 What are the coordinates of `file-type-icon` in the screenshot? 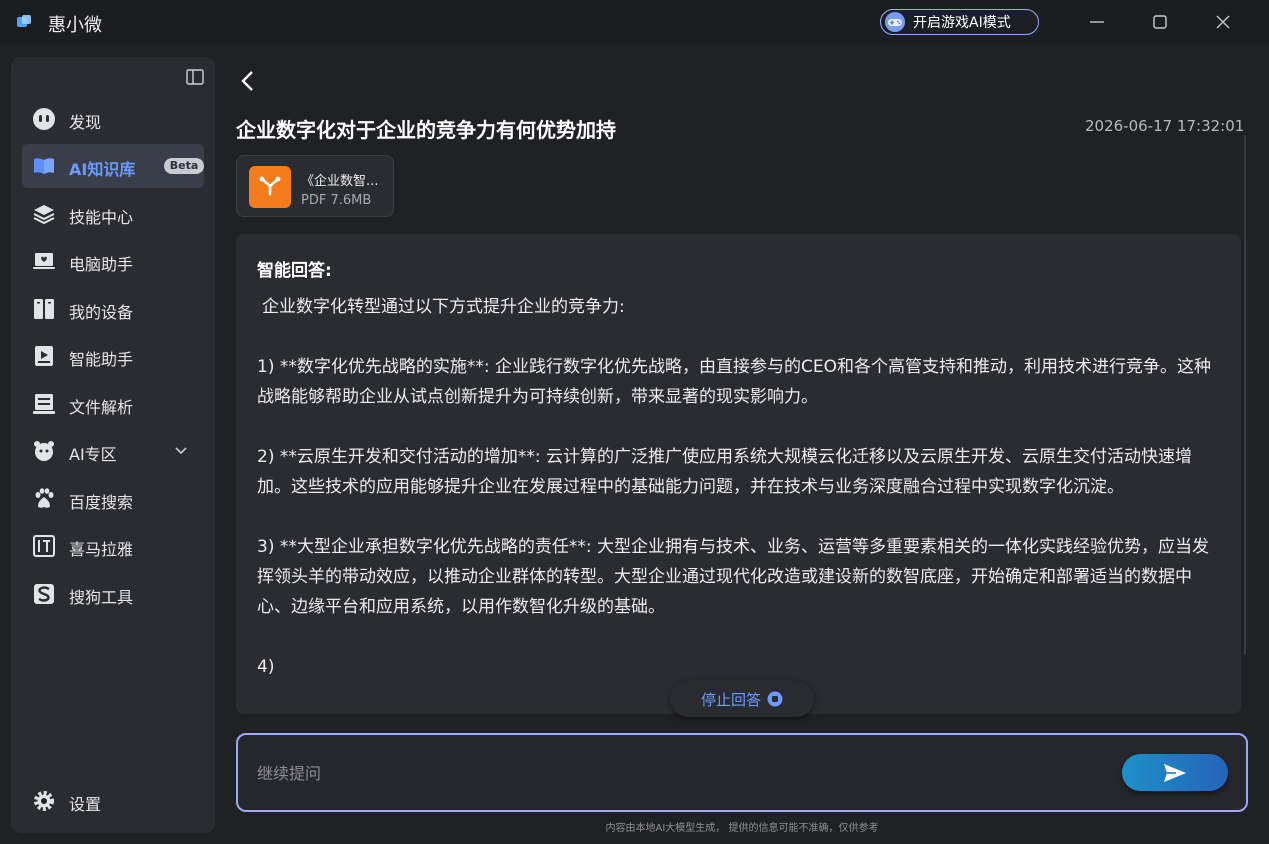 It's located at (270, 187).